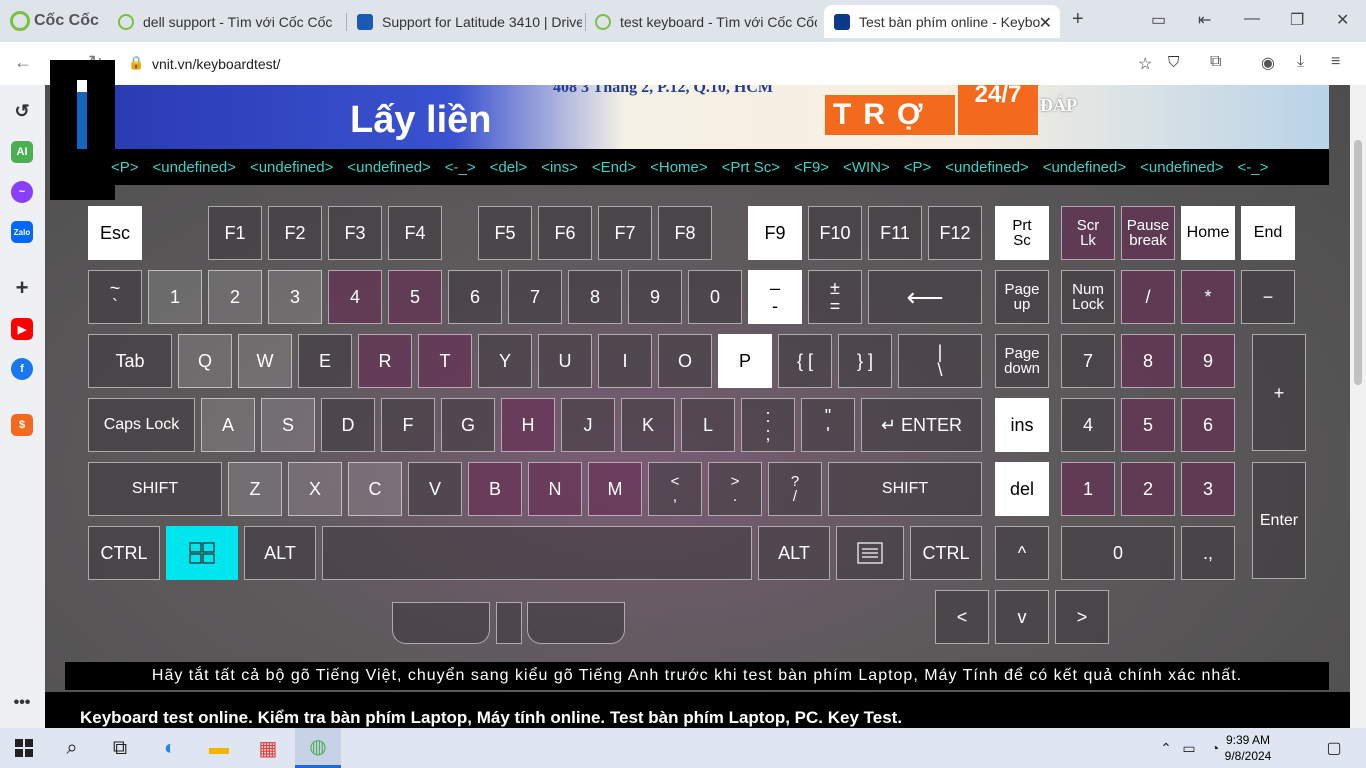 This screenshot has width=1366, height=768. Describe the element at coordinates (535, 297) in the screenshot. I see `key-7: 7` at that location.